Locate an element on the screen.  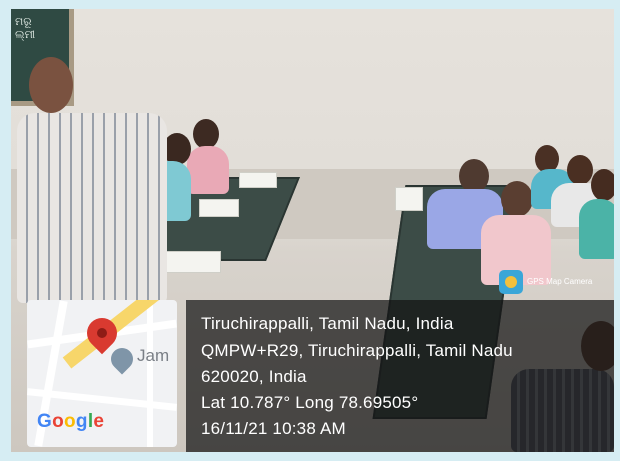
gps-map-camera-icon is located at coordinates (511, 282).